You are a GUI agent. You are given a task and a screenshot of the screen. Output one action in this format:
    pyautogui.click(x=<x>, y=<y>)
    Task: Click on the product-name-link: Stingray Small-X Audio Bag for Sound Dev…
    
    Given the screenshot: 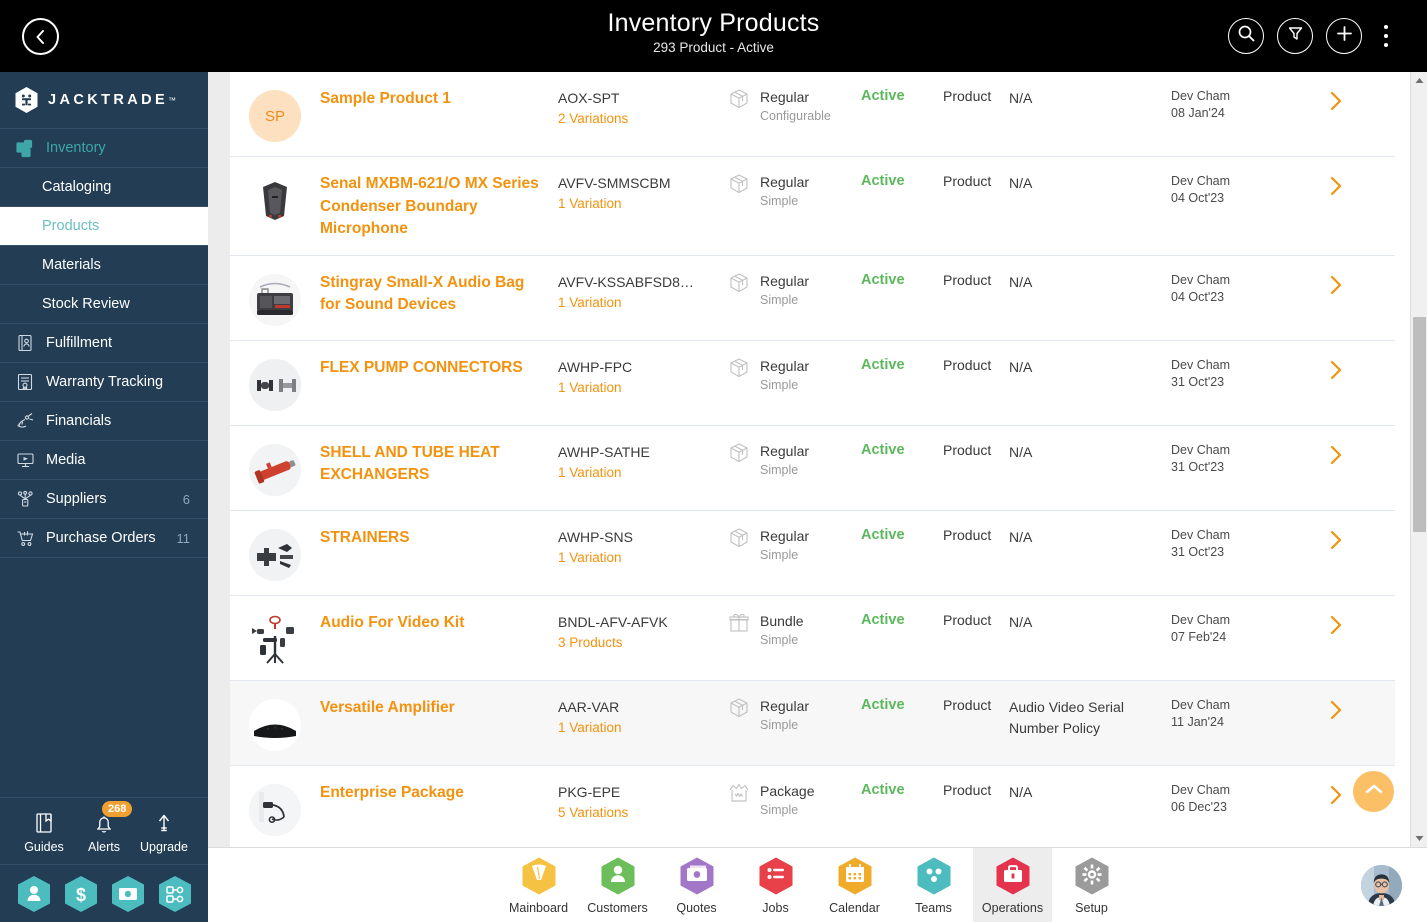 What is the action you would take?
    pyautogui.click(x=433, y=294)
    